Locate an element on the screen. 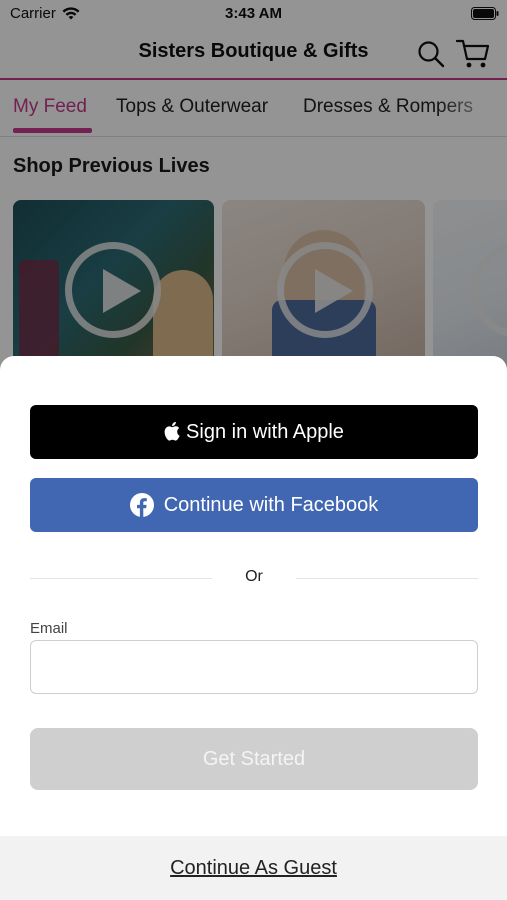 The height and width of the screenshot is (900, 507). facebook-icon is located at coordinates (141, 505).